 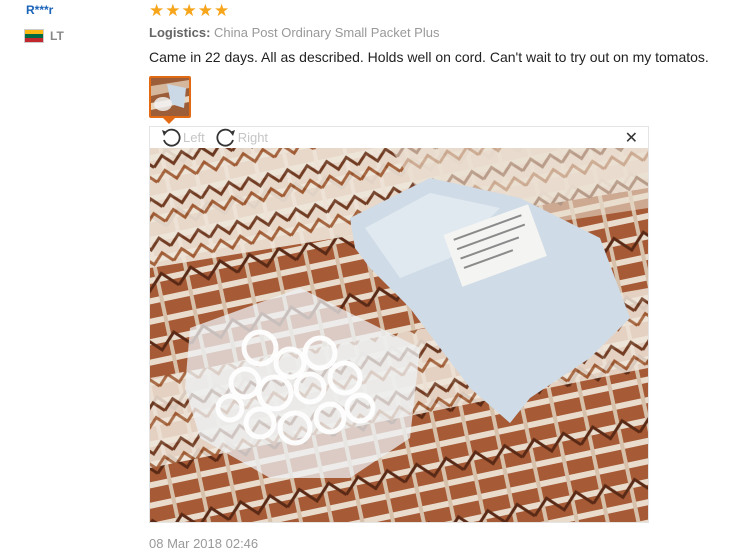 What do you see at coordinates (204, 543) in the screenshot?
I see `review-date: 08 Mar 2018 02:46` at bounding box center [204, 543].